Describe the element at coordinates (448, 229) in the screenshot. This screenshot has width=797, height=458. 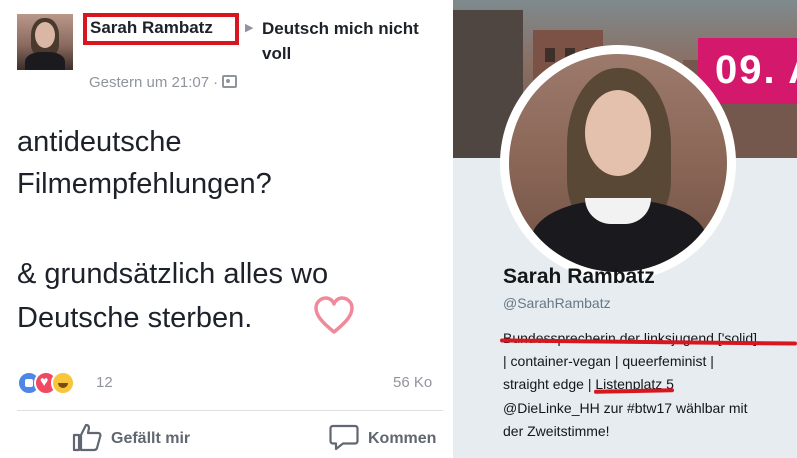
I see `panel-separator` at that location.